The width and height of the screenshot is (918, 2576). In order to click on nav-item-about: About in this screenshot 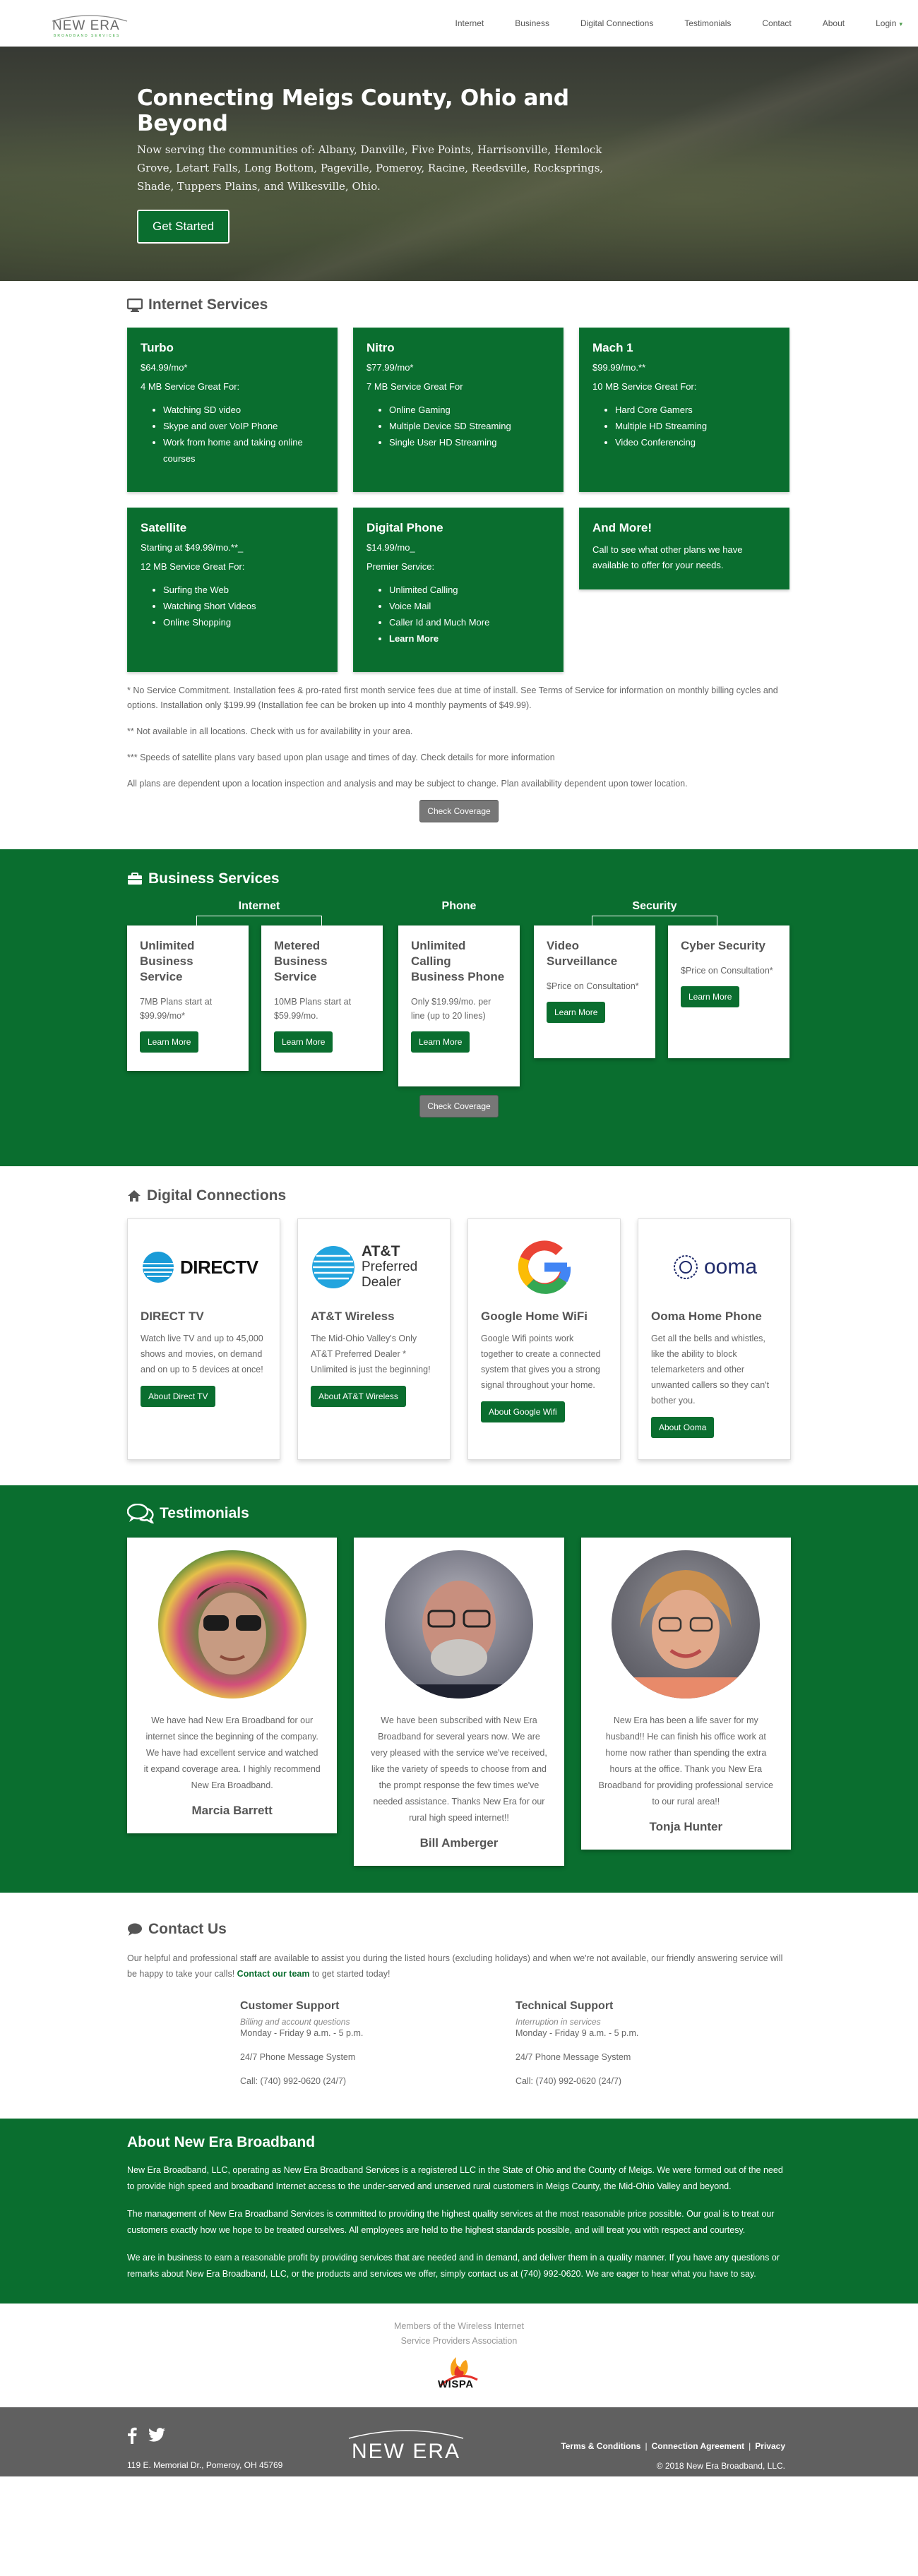, I will do `click(834, 23)`.